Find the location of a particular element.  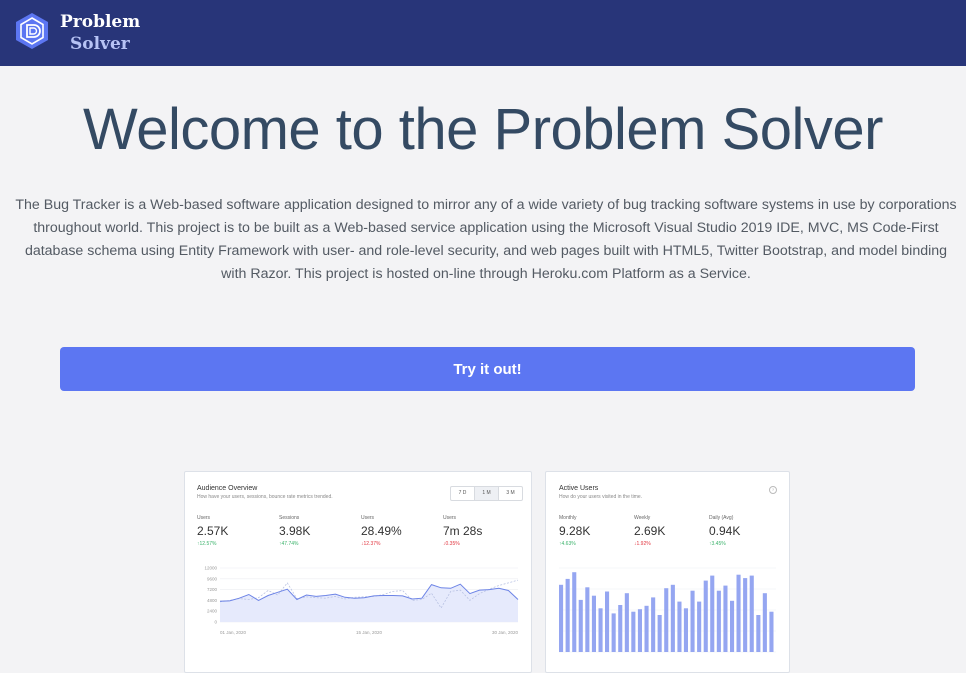

stat-change: ↑12.57% is located at coordinates (207, 544).